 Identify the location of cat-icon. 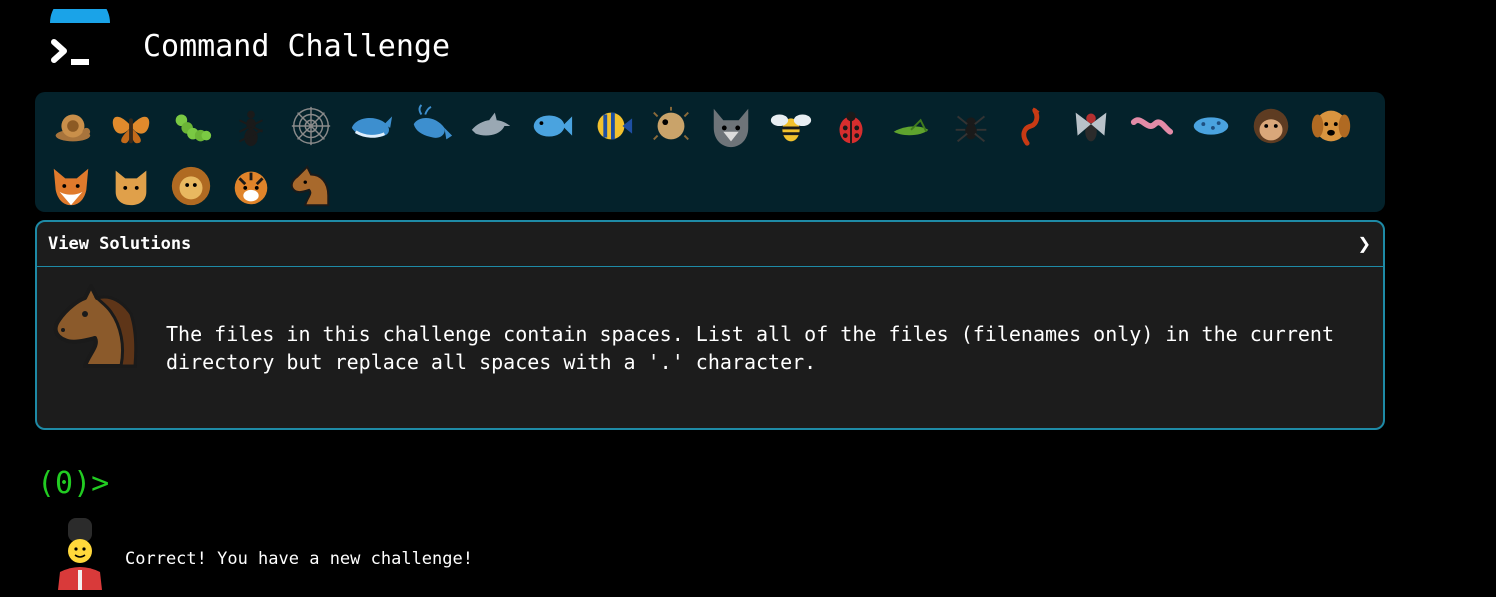
(131, 186).